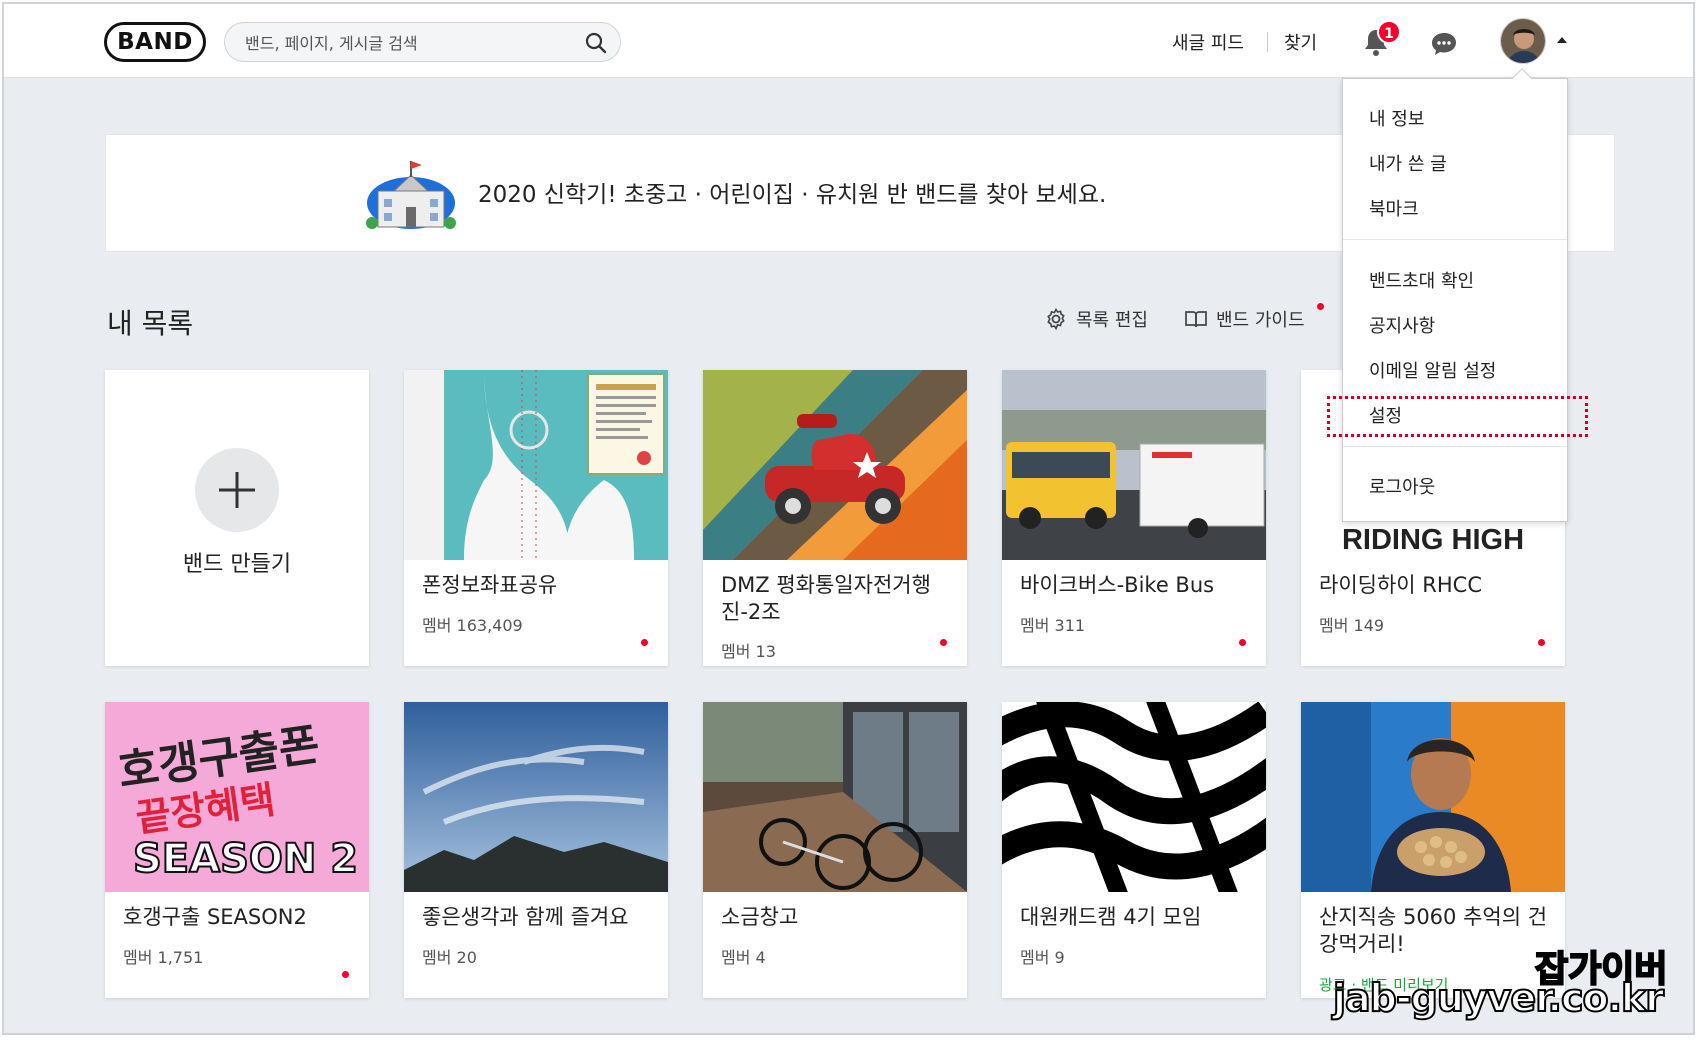 This screenshot has width=1700, height=1042. What do you see at coordinates (1402, 325) in the screenshot?
I see `menu-item-notices: 공지사항` at bounding box center [1402, 325].